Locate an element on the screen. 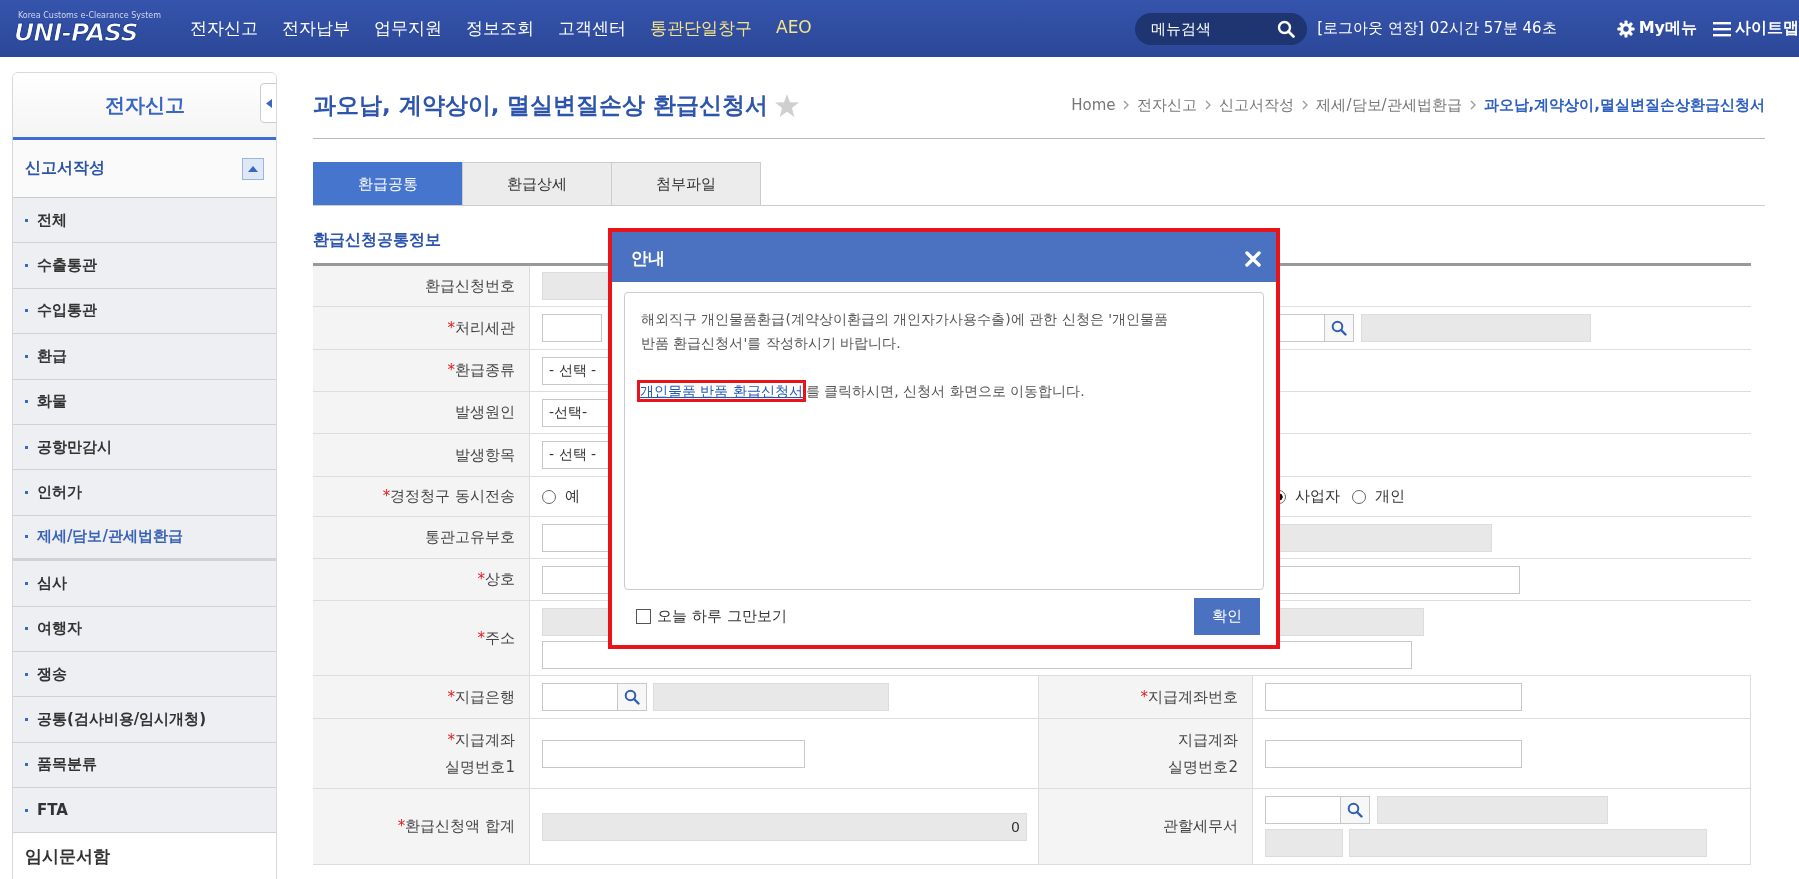  sidebar-item: 수출통관 is located at coordinates (144, 266).